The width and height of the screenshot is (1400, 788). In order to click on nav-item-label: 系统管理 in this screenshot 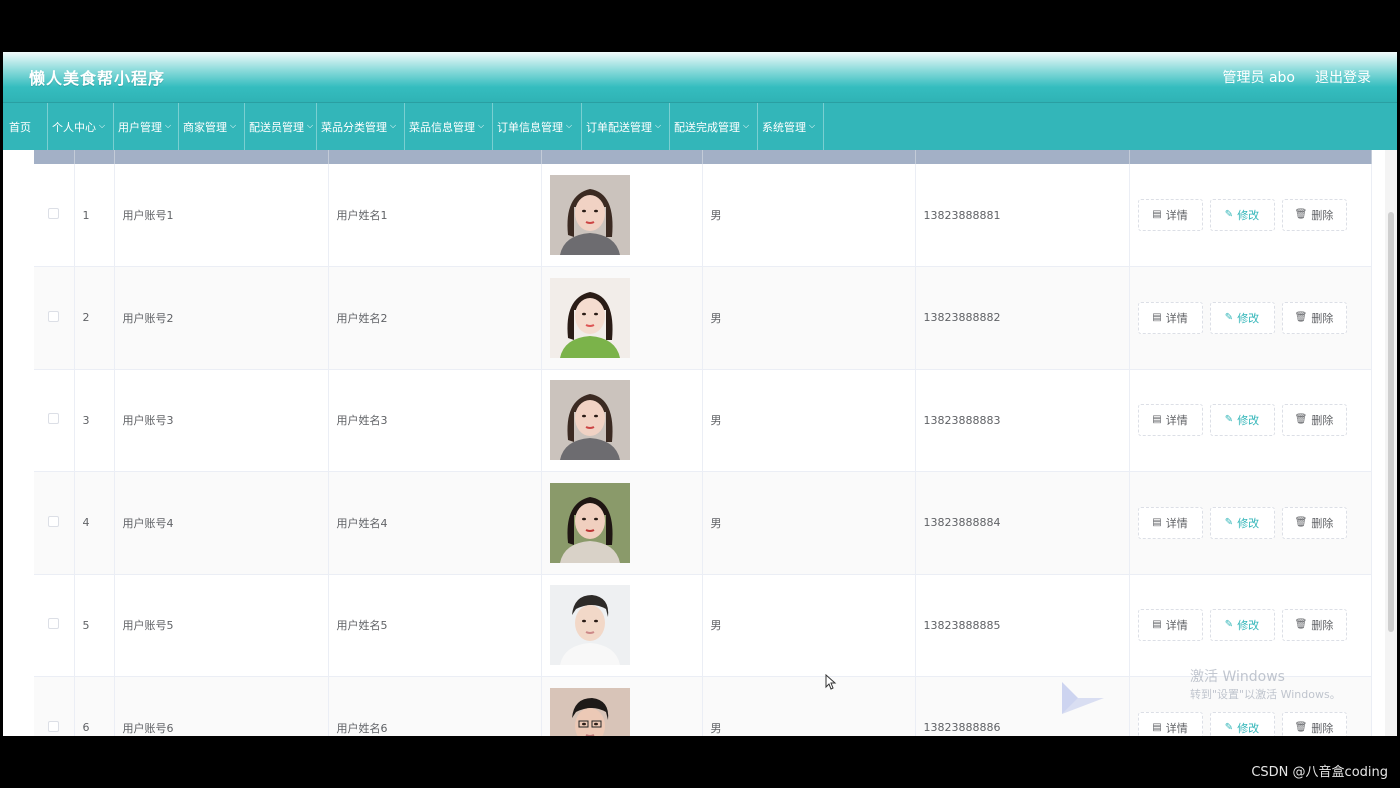, I will do `click(784, 127)`.